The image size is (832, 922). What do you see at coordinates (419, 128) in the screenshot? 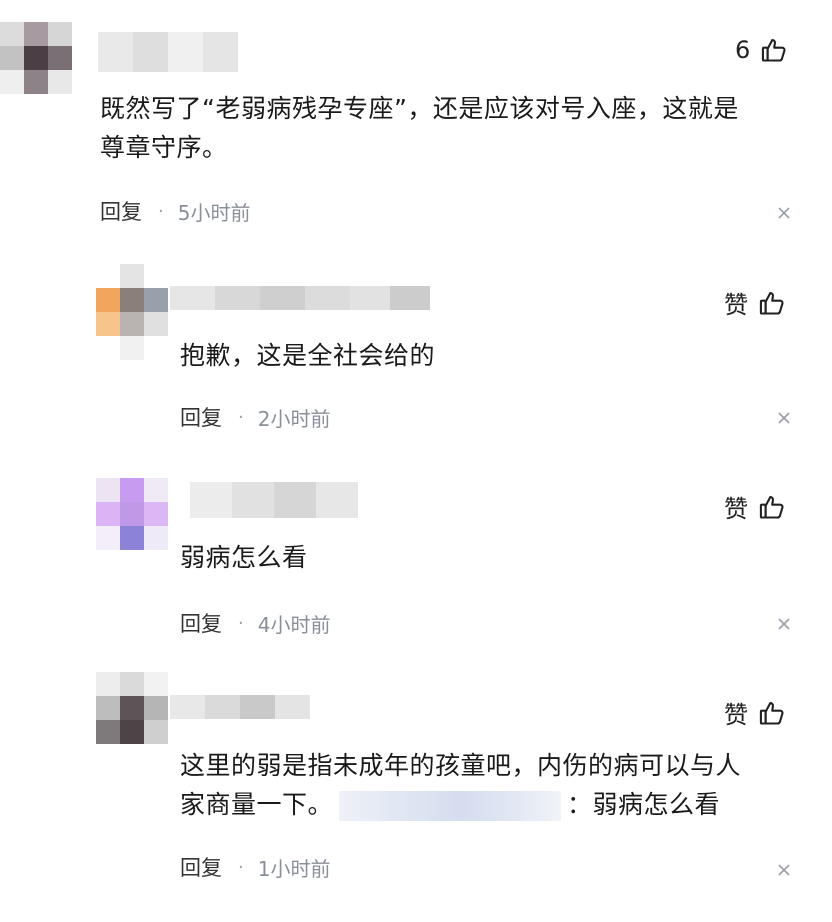
I see `comment-text: 既然写了“老弱病残孕专座”，还是应该对号入座，这就是 尊章守序。` at bounding box center [419, 128].